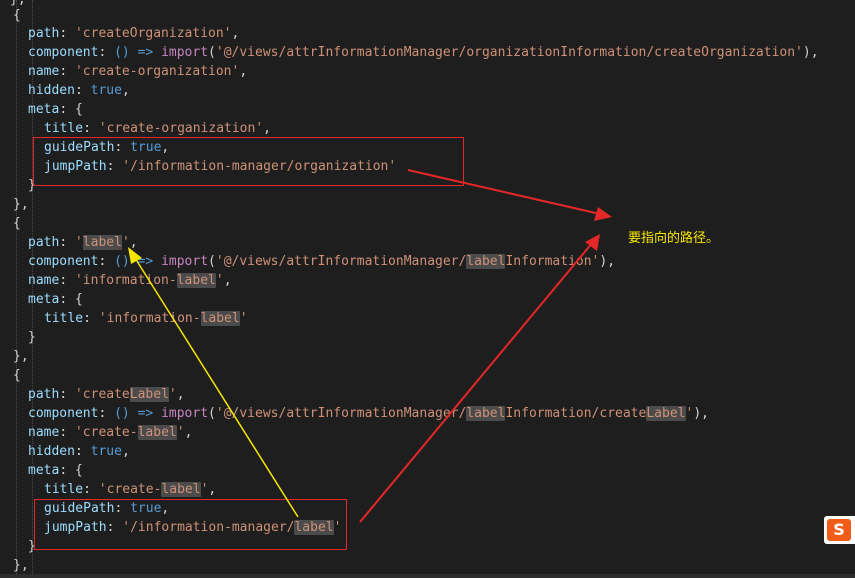 The image size is (855, 578). What do you see at coordinates (106, 394) in the screenshot?
I see `code-line: path: 'createLabel',` at bounding box center [106, 394].